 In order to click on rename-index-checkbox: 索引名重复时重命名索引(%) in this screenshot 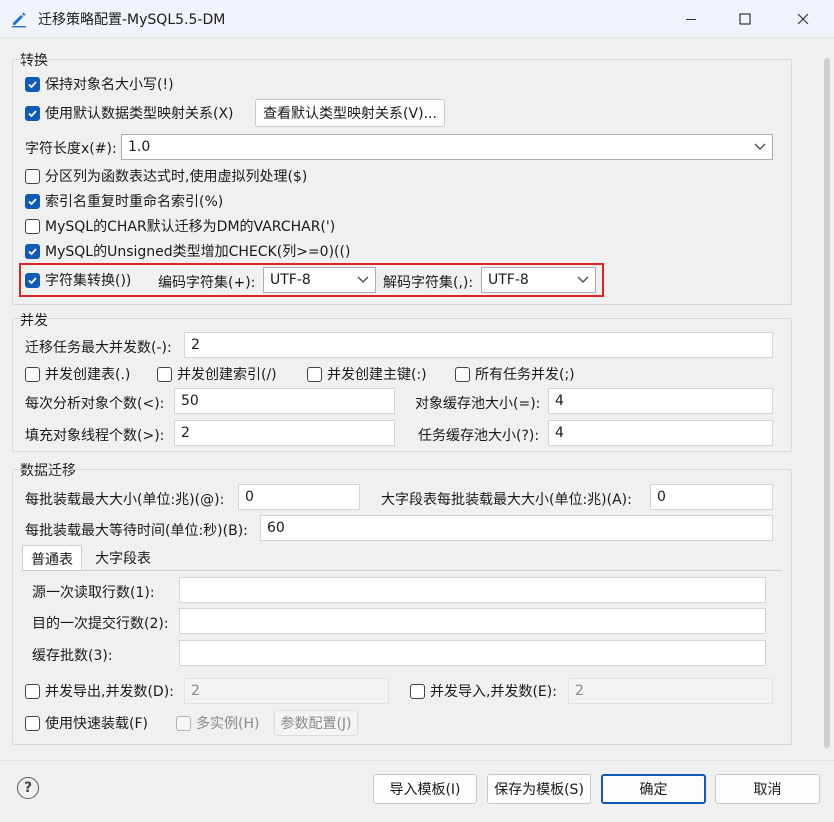, I will do `click(124, 201)`.